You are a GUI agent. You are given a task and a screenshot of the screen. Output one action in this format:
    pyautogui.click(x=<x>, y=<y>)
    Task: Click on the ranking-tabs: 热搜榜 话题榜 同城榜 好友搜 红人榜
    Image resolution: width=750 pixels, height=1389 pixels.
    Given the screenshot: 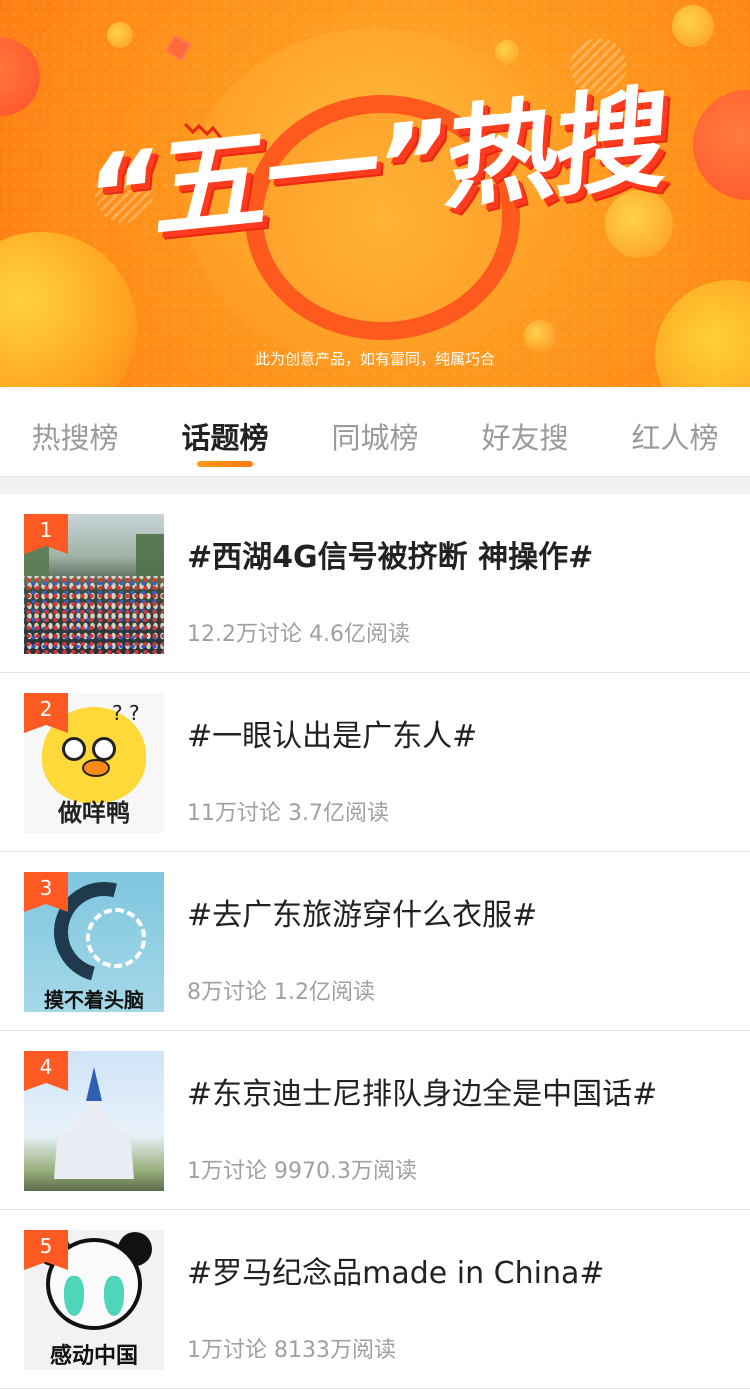 What is the action you would take?
    pyautogui.click(x=375, y=432)
    